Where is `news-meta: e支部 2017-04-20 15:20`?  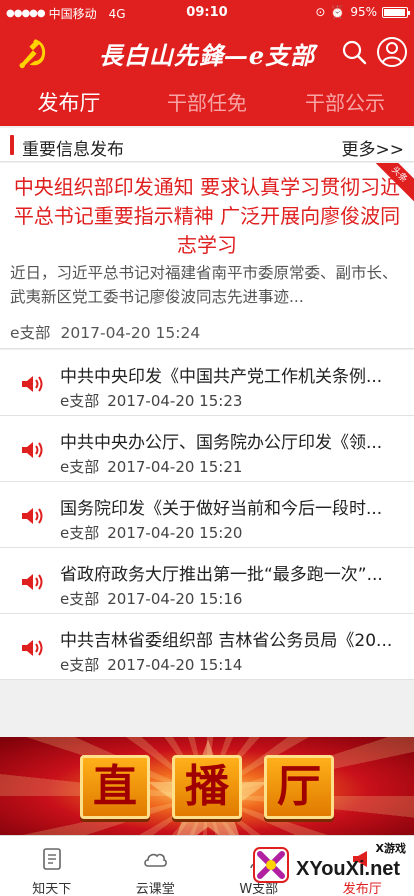 news-meta: e支部 2017-04-20 15:20 is located at coordinates (151, 532).